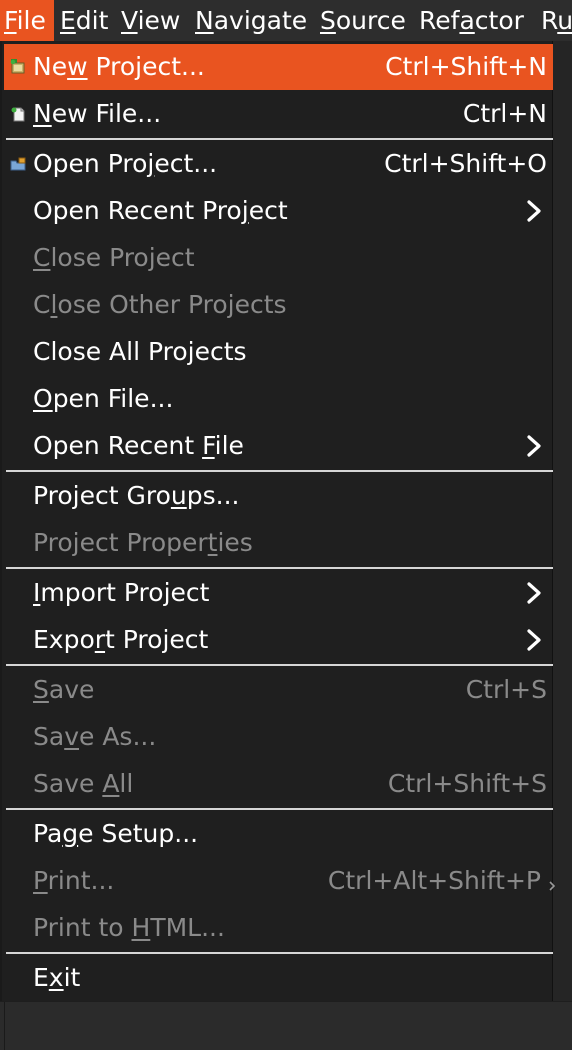 The image size is (572, 1050). I want to click on mnemonic-char: l, so click(54, 304).